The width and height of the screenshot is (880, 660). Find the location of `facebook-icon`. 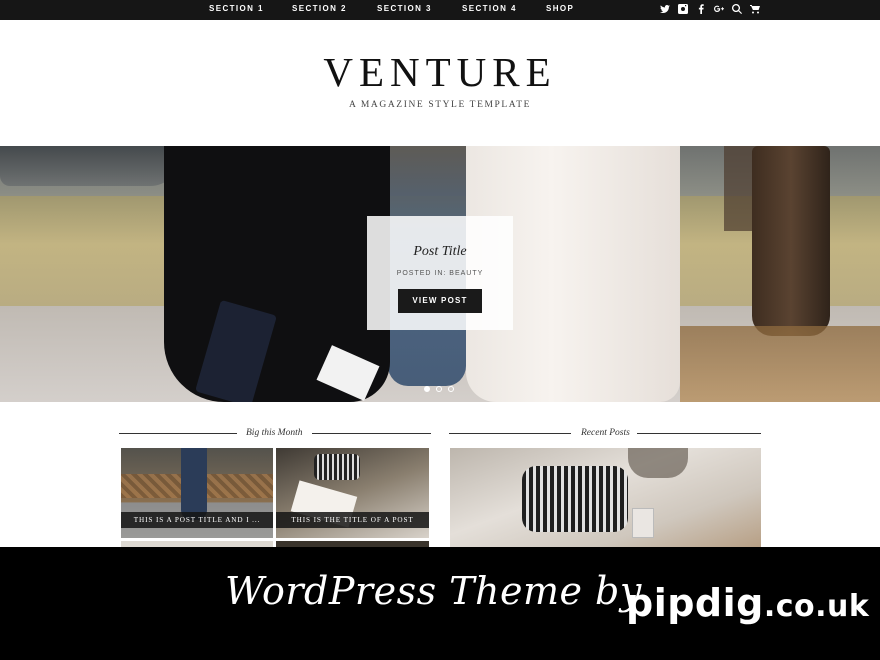

facebook-icon is located at coordinates (701, 9).